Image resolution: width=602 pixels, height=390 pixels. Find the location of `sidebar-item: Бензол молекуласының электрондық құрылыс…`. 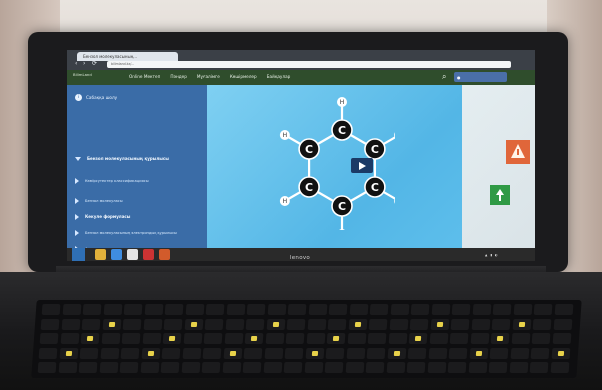

sidebar-item: Бензол молекуласының электрондық құрылыс… is located at coordinates (138, 233).